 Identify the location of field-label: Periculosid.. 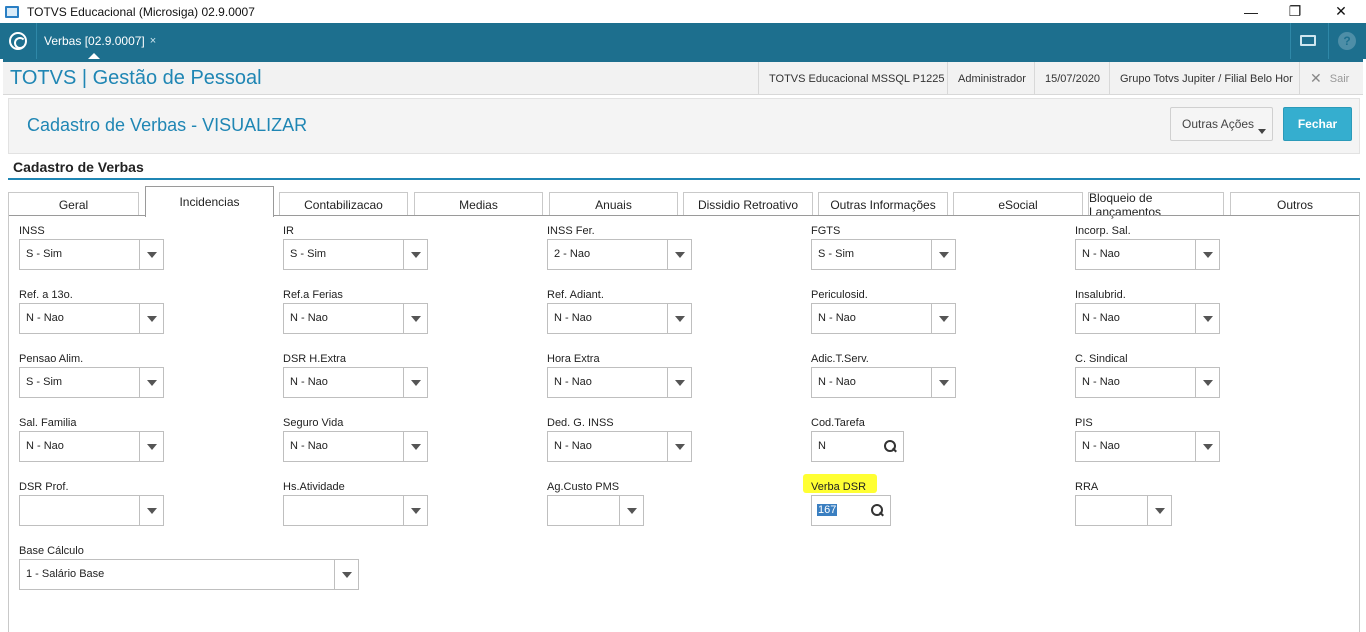
(839, 295).